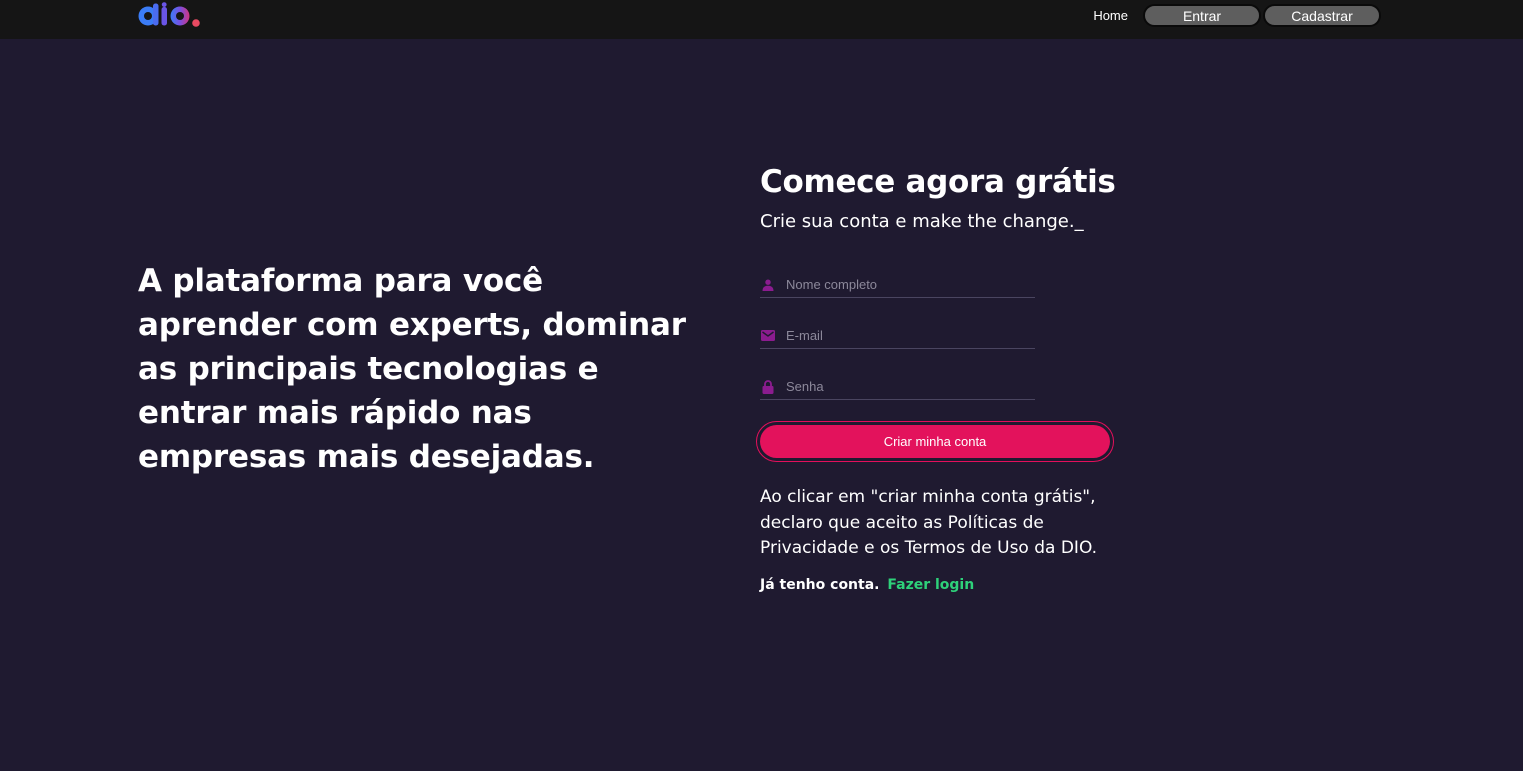 The image size is (1523, 771). What do you see at coordinates (1322, 15) in the screenshot?
I see `signup-button: Cadastrar` at bounding box center [1322, 15].